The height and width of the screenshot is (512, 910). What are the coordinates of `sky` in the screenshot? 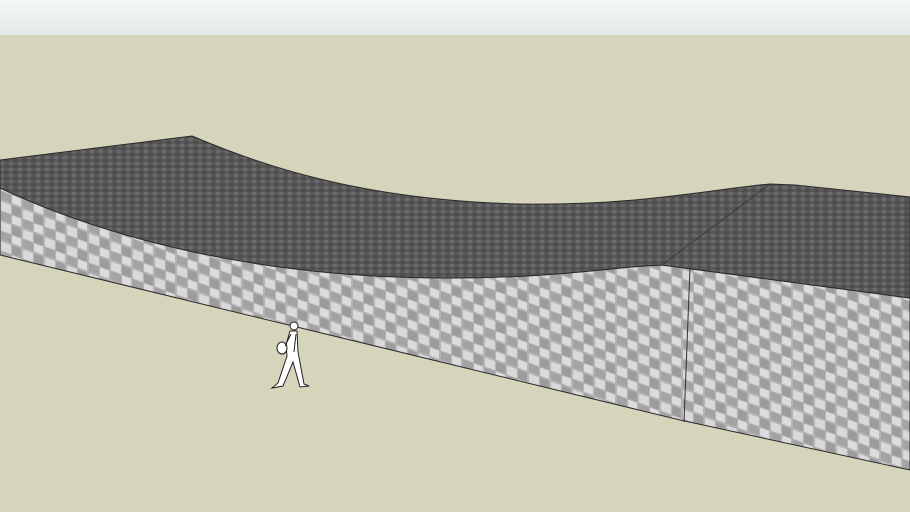 It's located at (455, 17).